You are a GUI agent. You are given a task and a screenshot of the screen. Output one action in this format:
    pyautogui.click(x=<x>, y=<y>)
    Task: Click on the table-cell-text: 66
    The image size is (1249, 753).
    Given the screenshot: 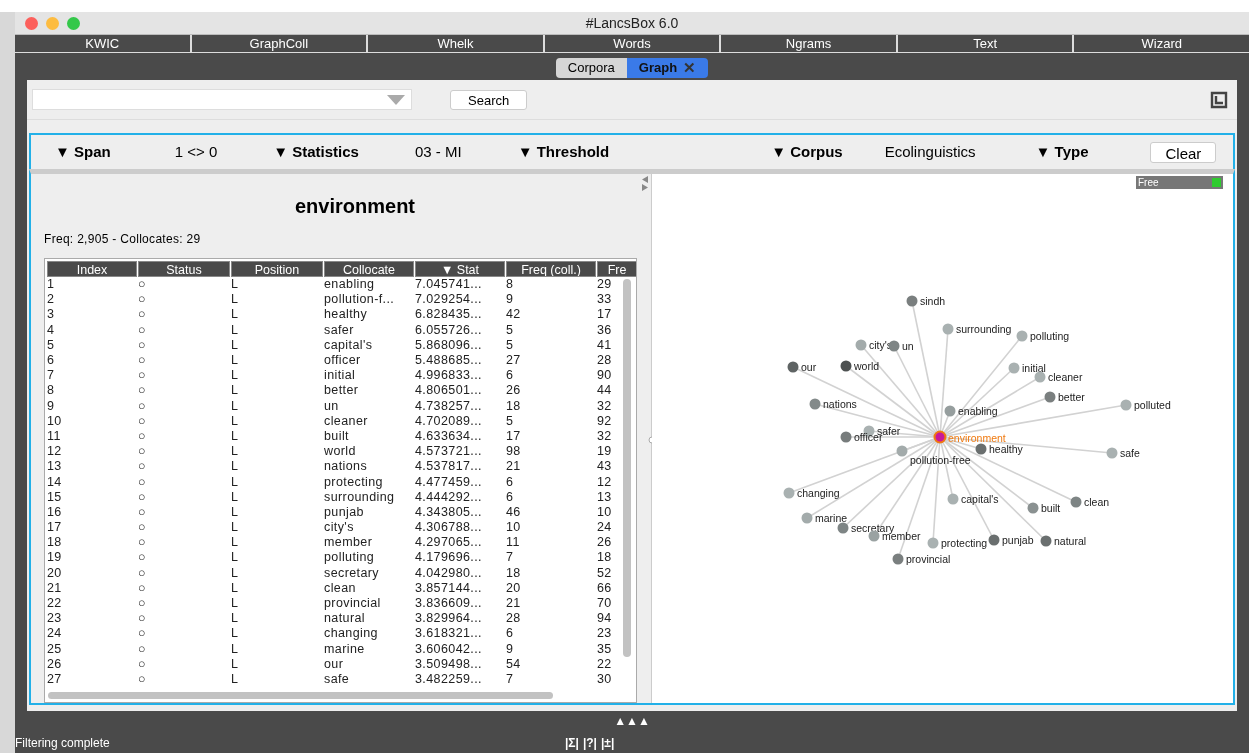 What is the action you would take?
    pyautogui.click(x=605, y=588)
    